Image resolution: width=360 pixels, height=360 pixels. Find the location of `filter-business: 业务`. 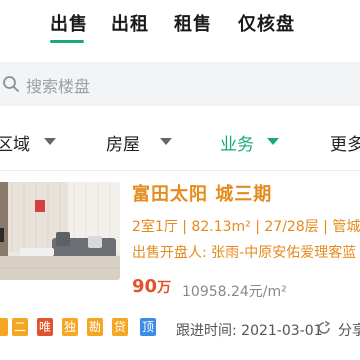

filter-business: 业务 is located at coordinates (237, 142).